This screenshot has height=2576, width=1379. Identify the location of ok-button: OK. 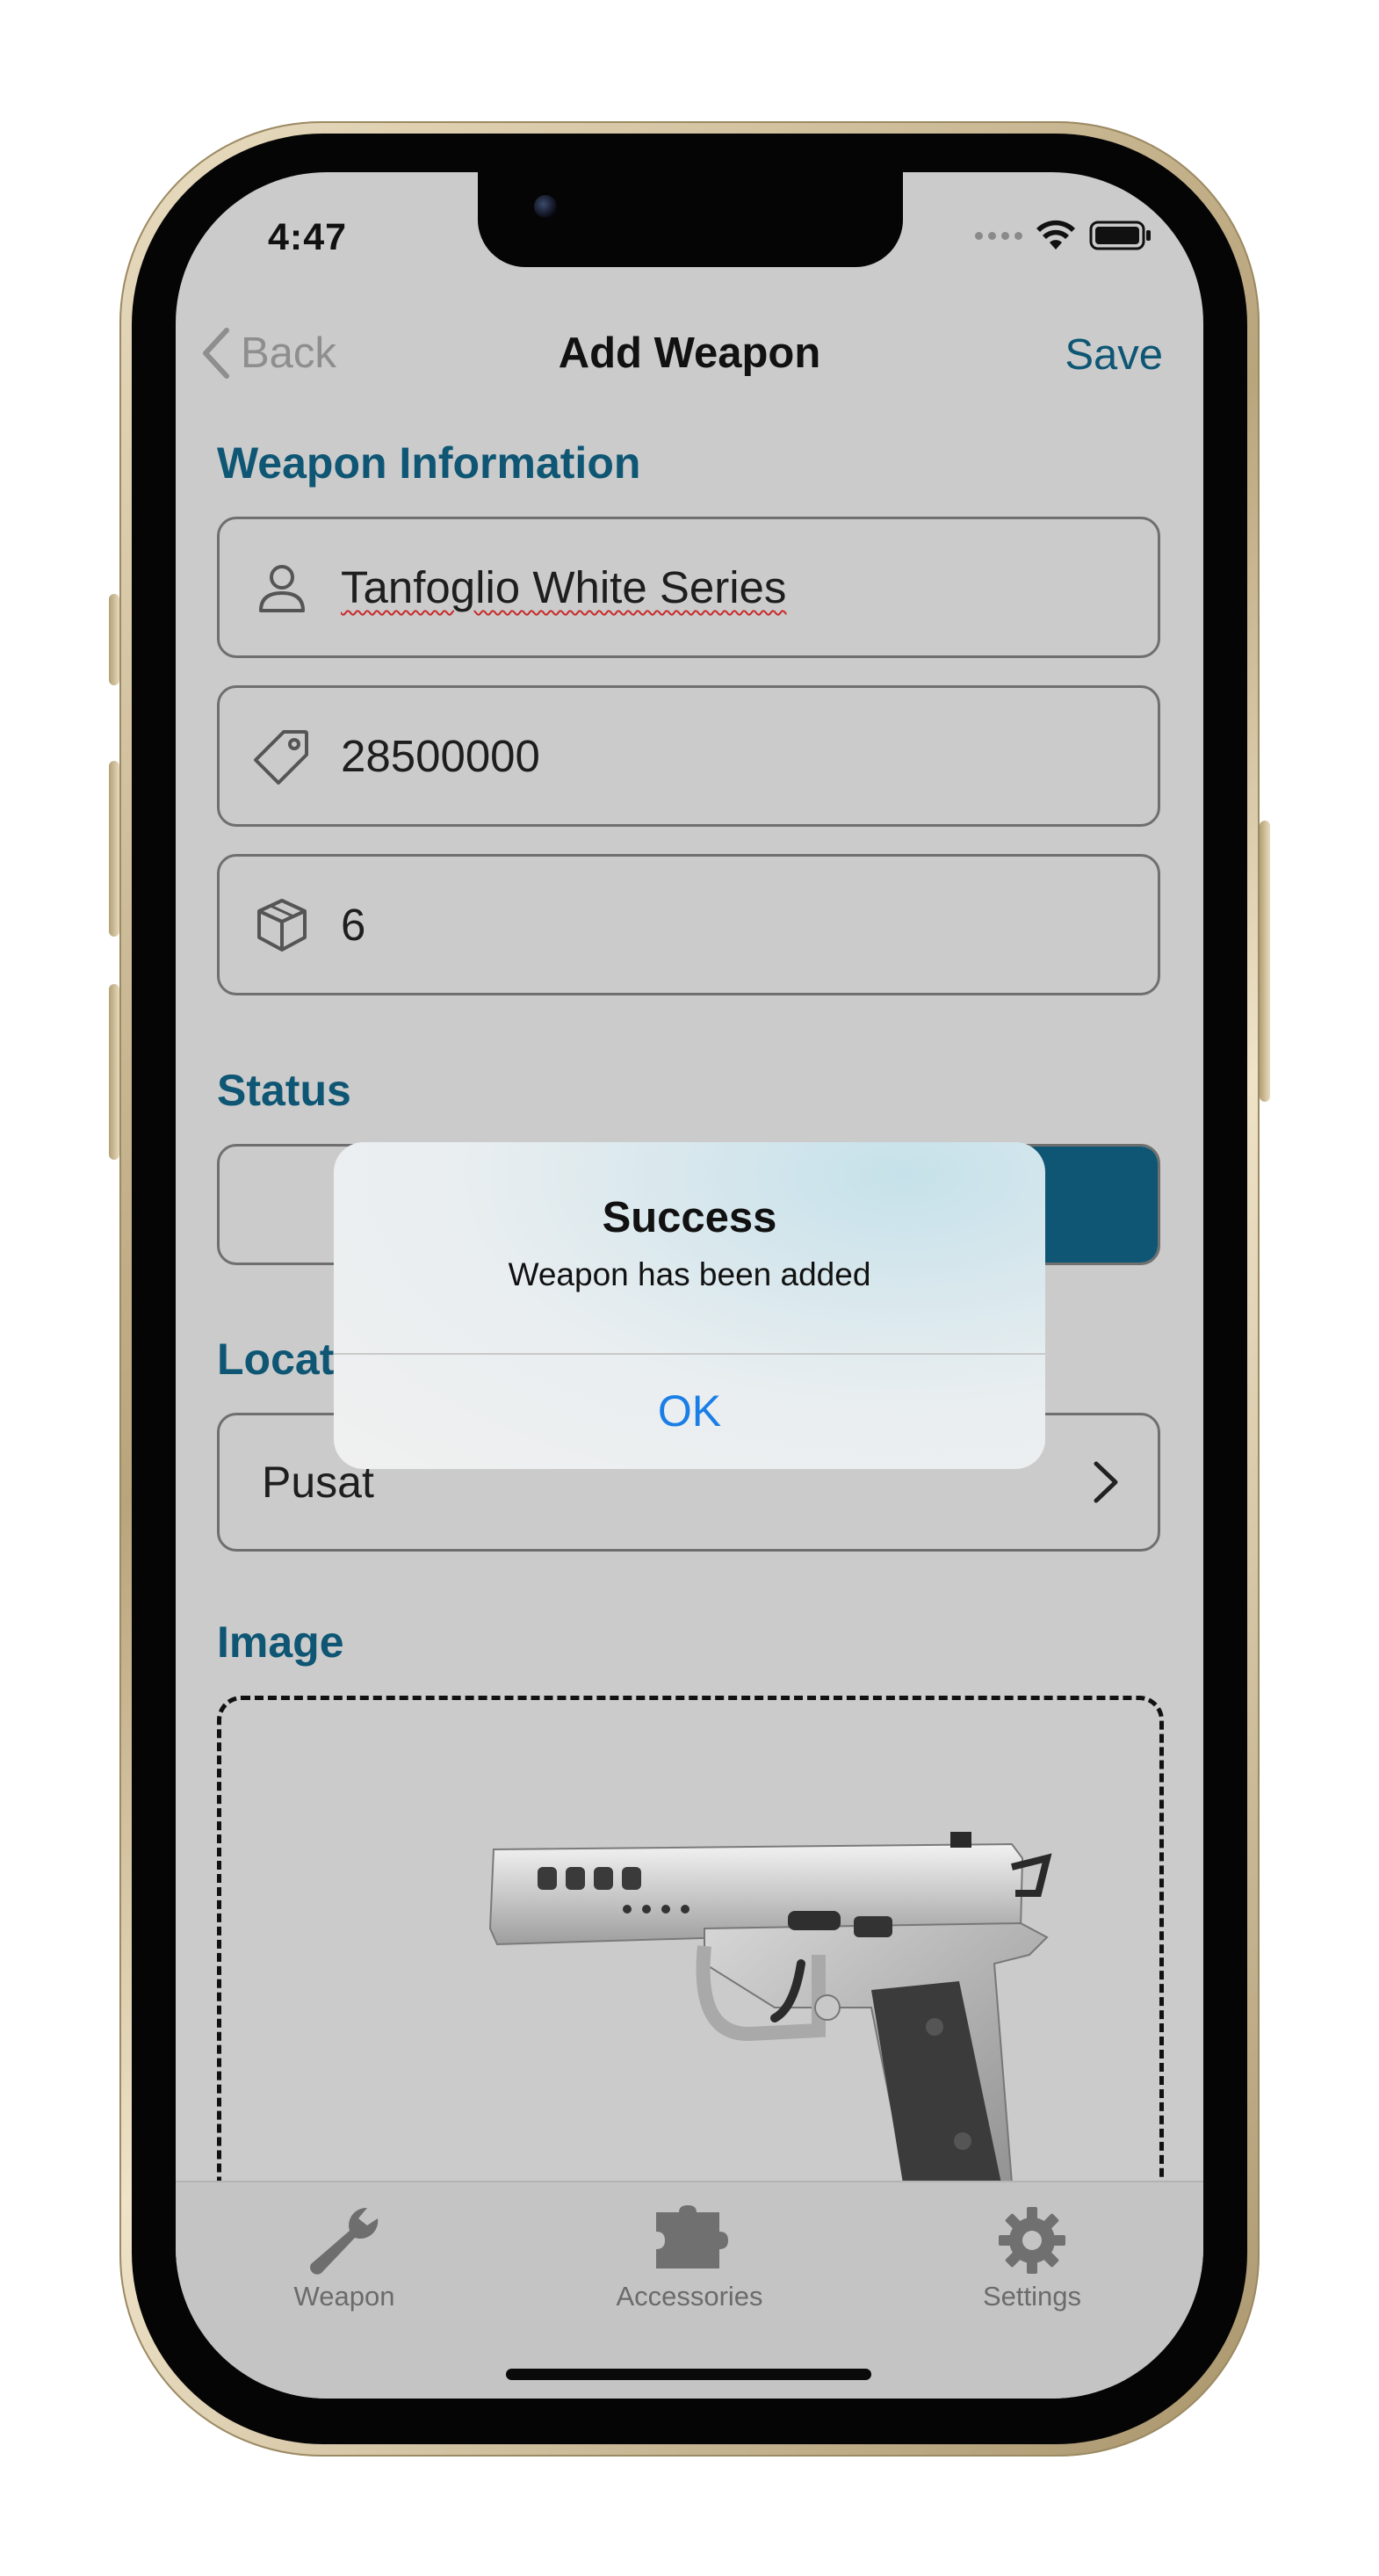
(689, 1411).